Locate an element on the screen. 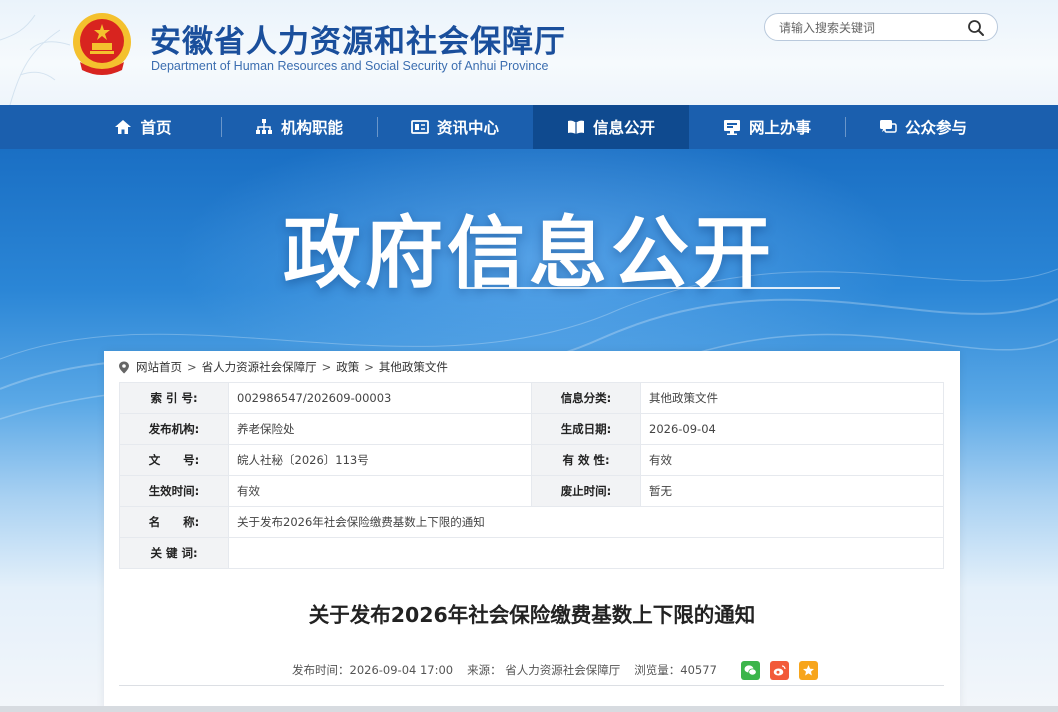  meta-label: 发布机构: is located at coordinates (174, 429).